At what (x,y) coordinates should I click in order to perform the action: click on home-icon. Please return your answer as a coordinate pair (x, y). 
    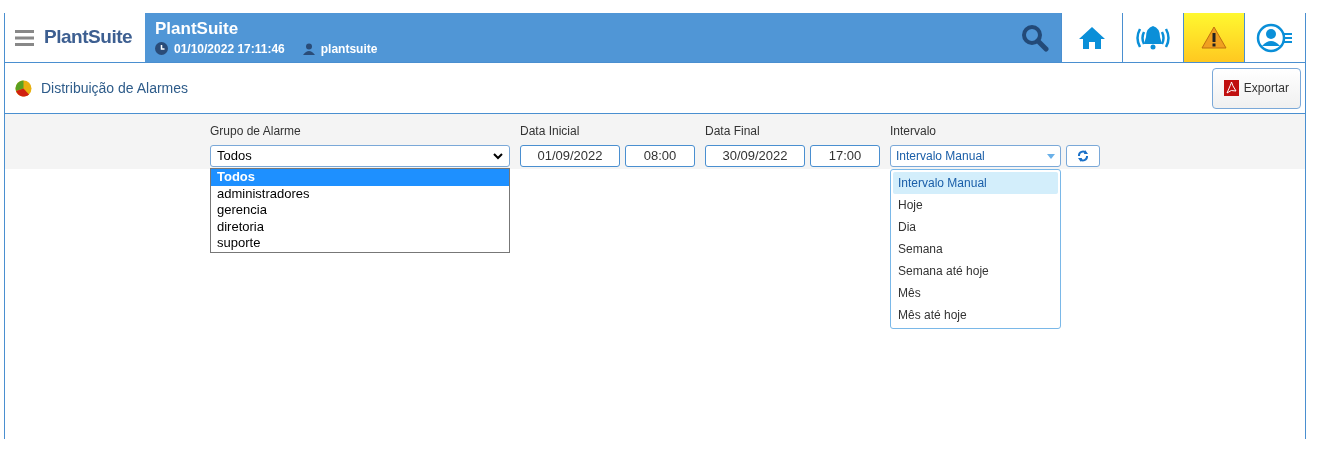
    Looking at the image, I should click on (1092, 37).